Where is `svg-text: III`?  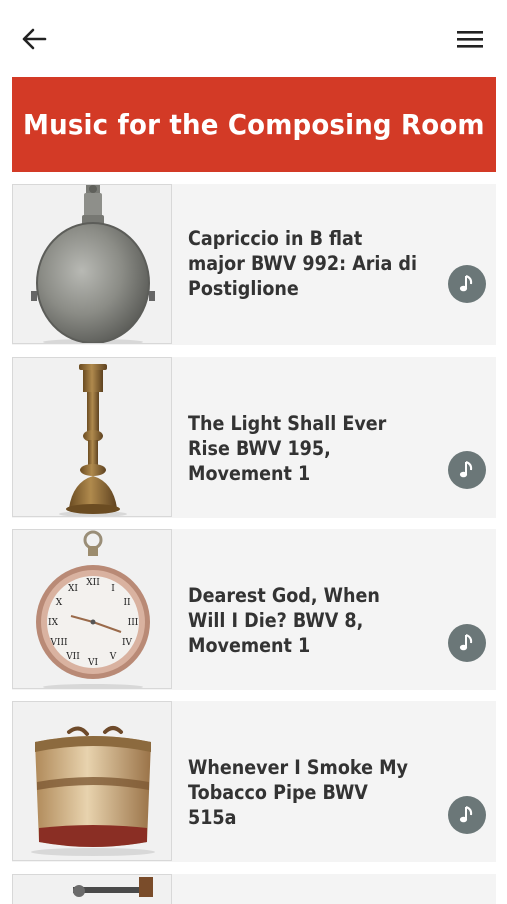 svg-text: III is located at coordinates (133, 623).